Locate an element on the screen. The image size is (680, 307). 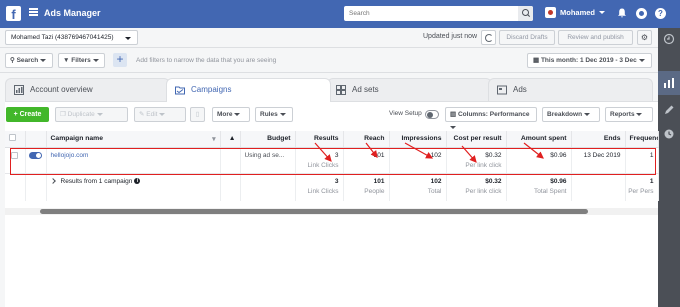
avatar is located at coordinates (550, 12).